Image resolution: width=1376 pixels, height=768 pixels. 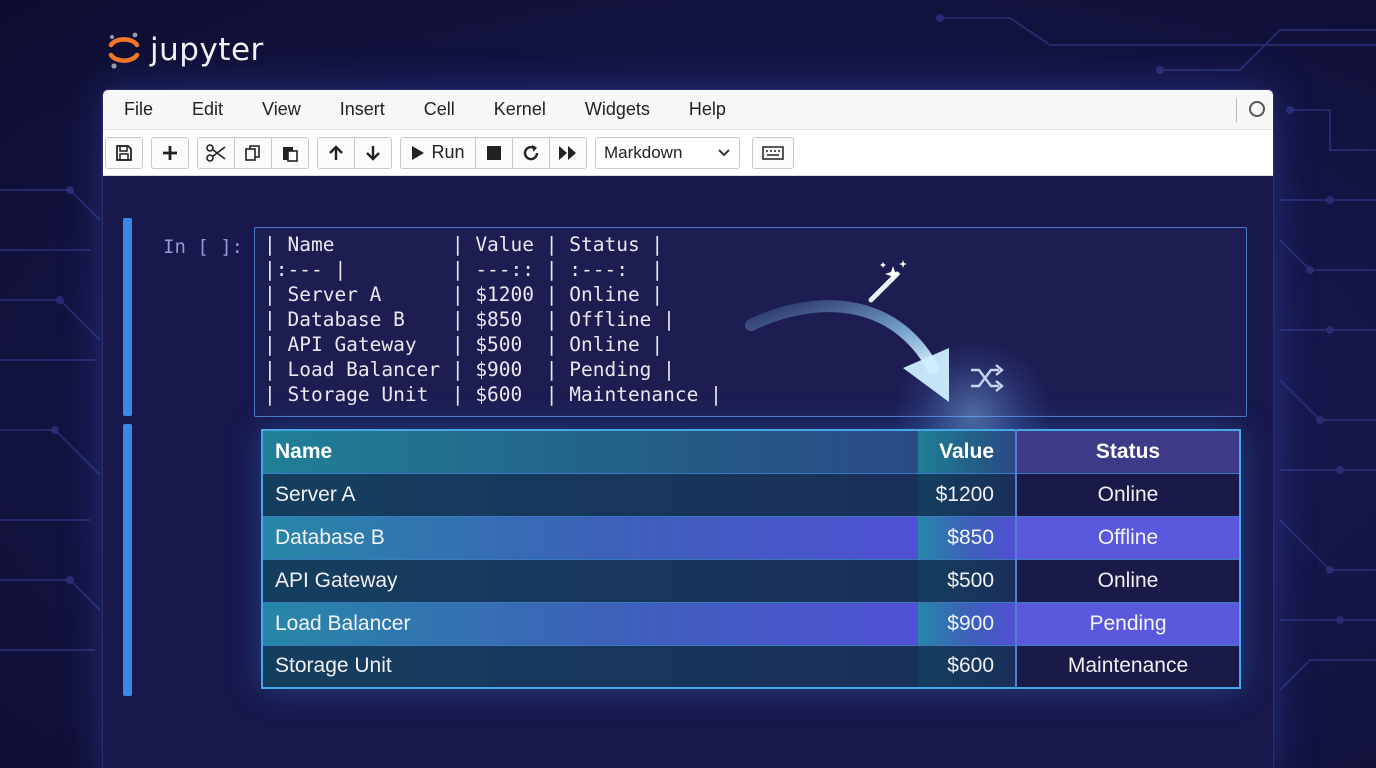 What do you see at coordinates (590, 494) in the screenshot?
I see `cell-name: Server A` at bounding box center [590, 494].